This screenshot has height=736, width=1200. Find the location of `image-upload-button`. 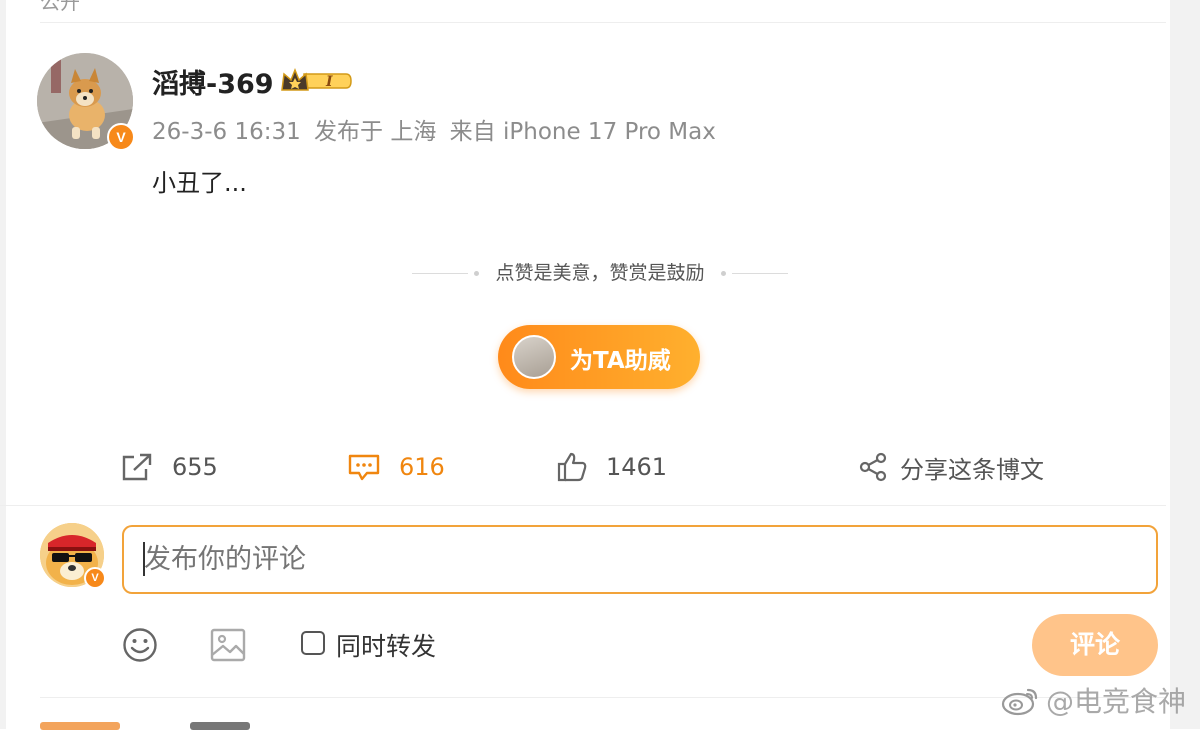

image-upload-button is located at coordinates (228, 647).